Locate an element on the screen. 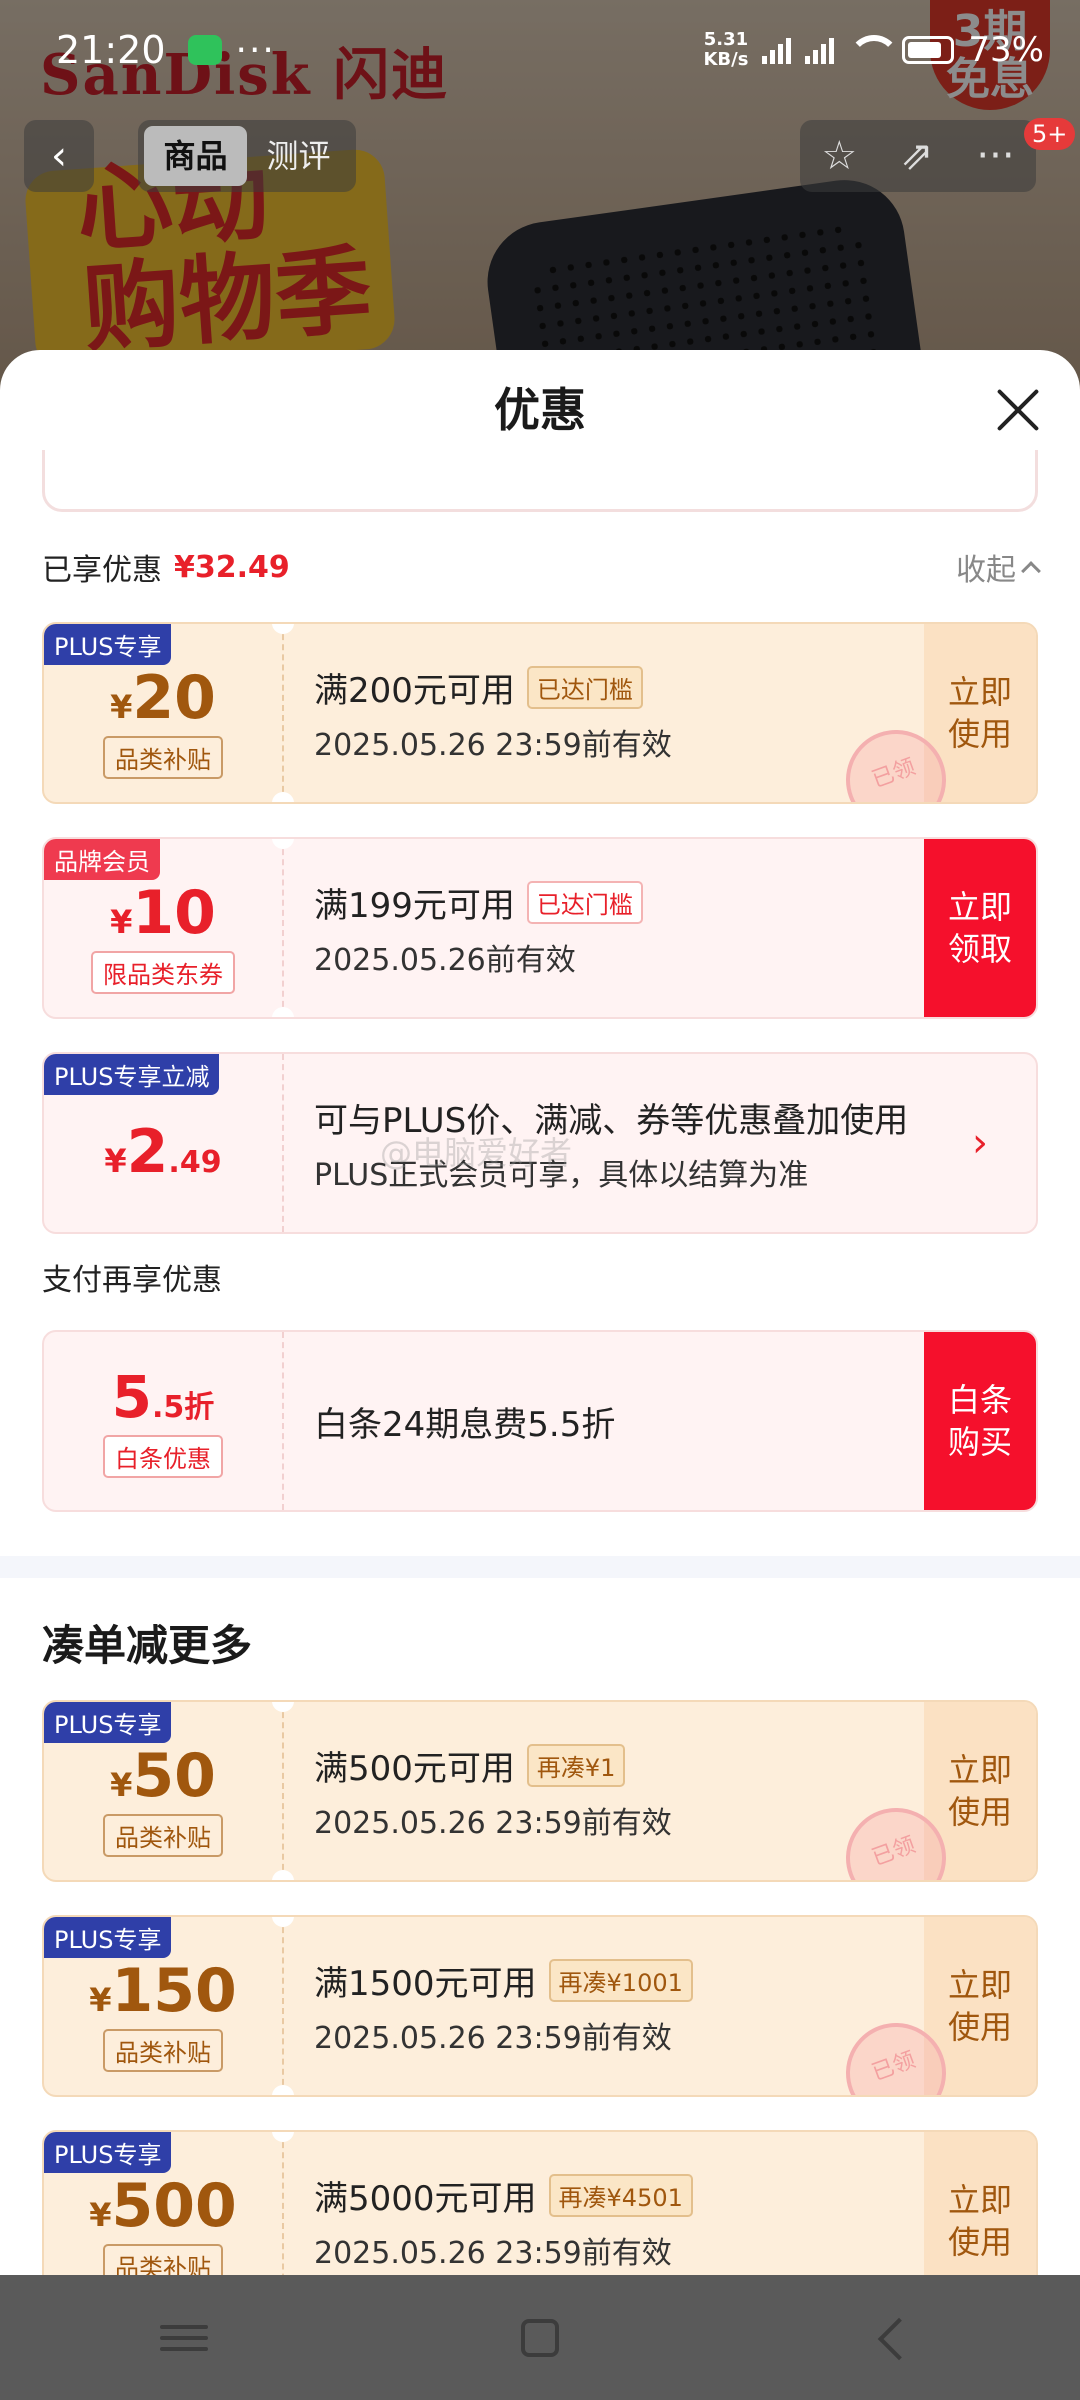  add-more-tag: 再凑¥1 is located at coordinates (576, 1765).